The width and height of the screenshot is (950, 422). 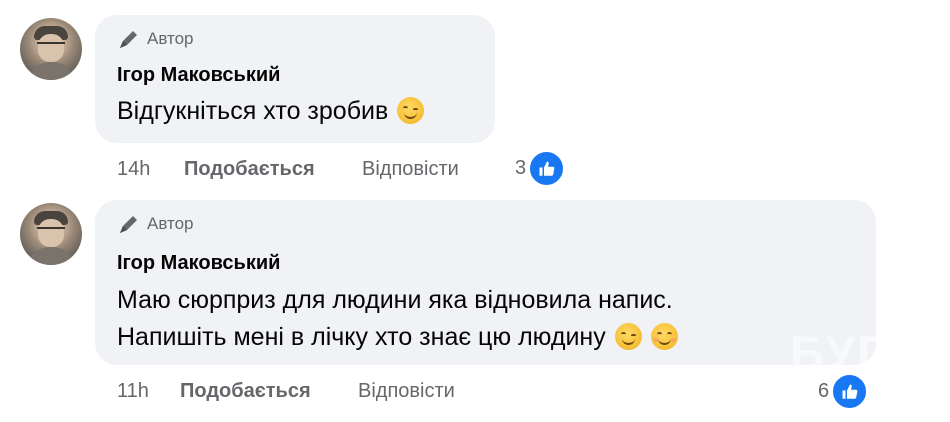 What do you see at coordinates (361, 337) in the screenshot?
I see `comment-line: Напишіть мені в лічку хто знає цю людину` at bounding box center [361, 337].